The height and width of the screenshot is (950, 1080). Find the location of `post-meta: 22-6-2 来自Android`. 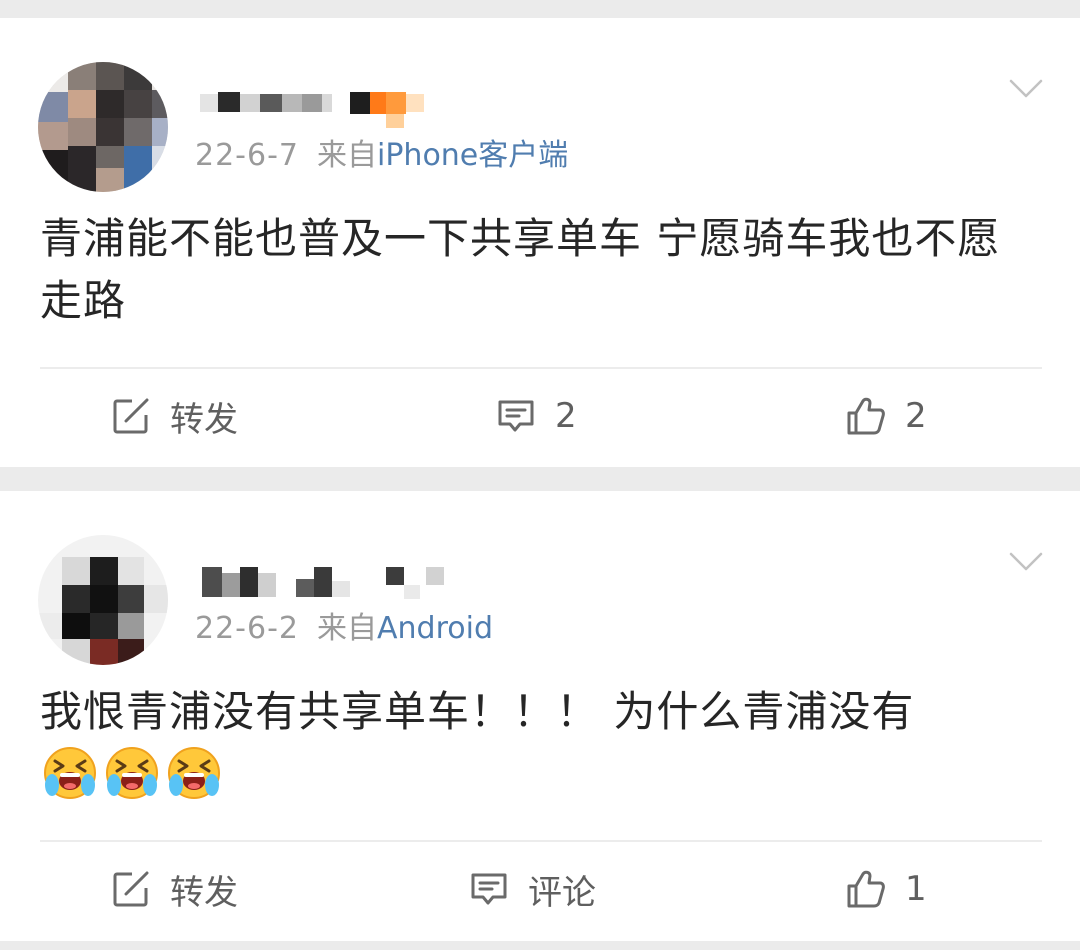

post-meta: 22-6-2 来自Android is located at coordinates (344, 629).